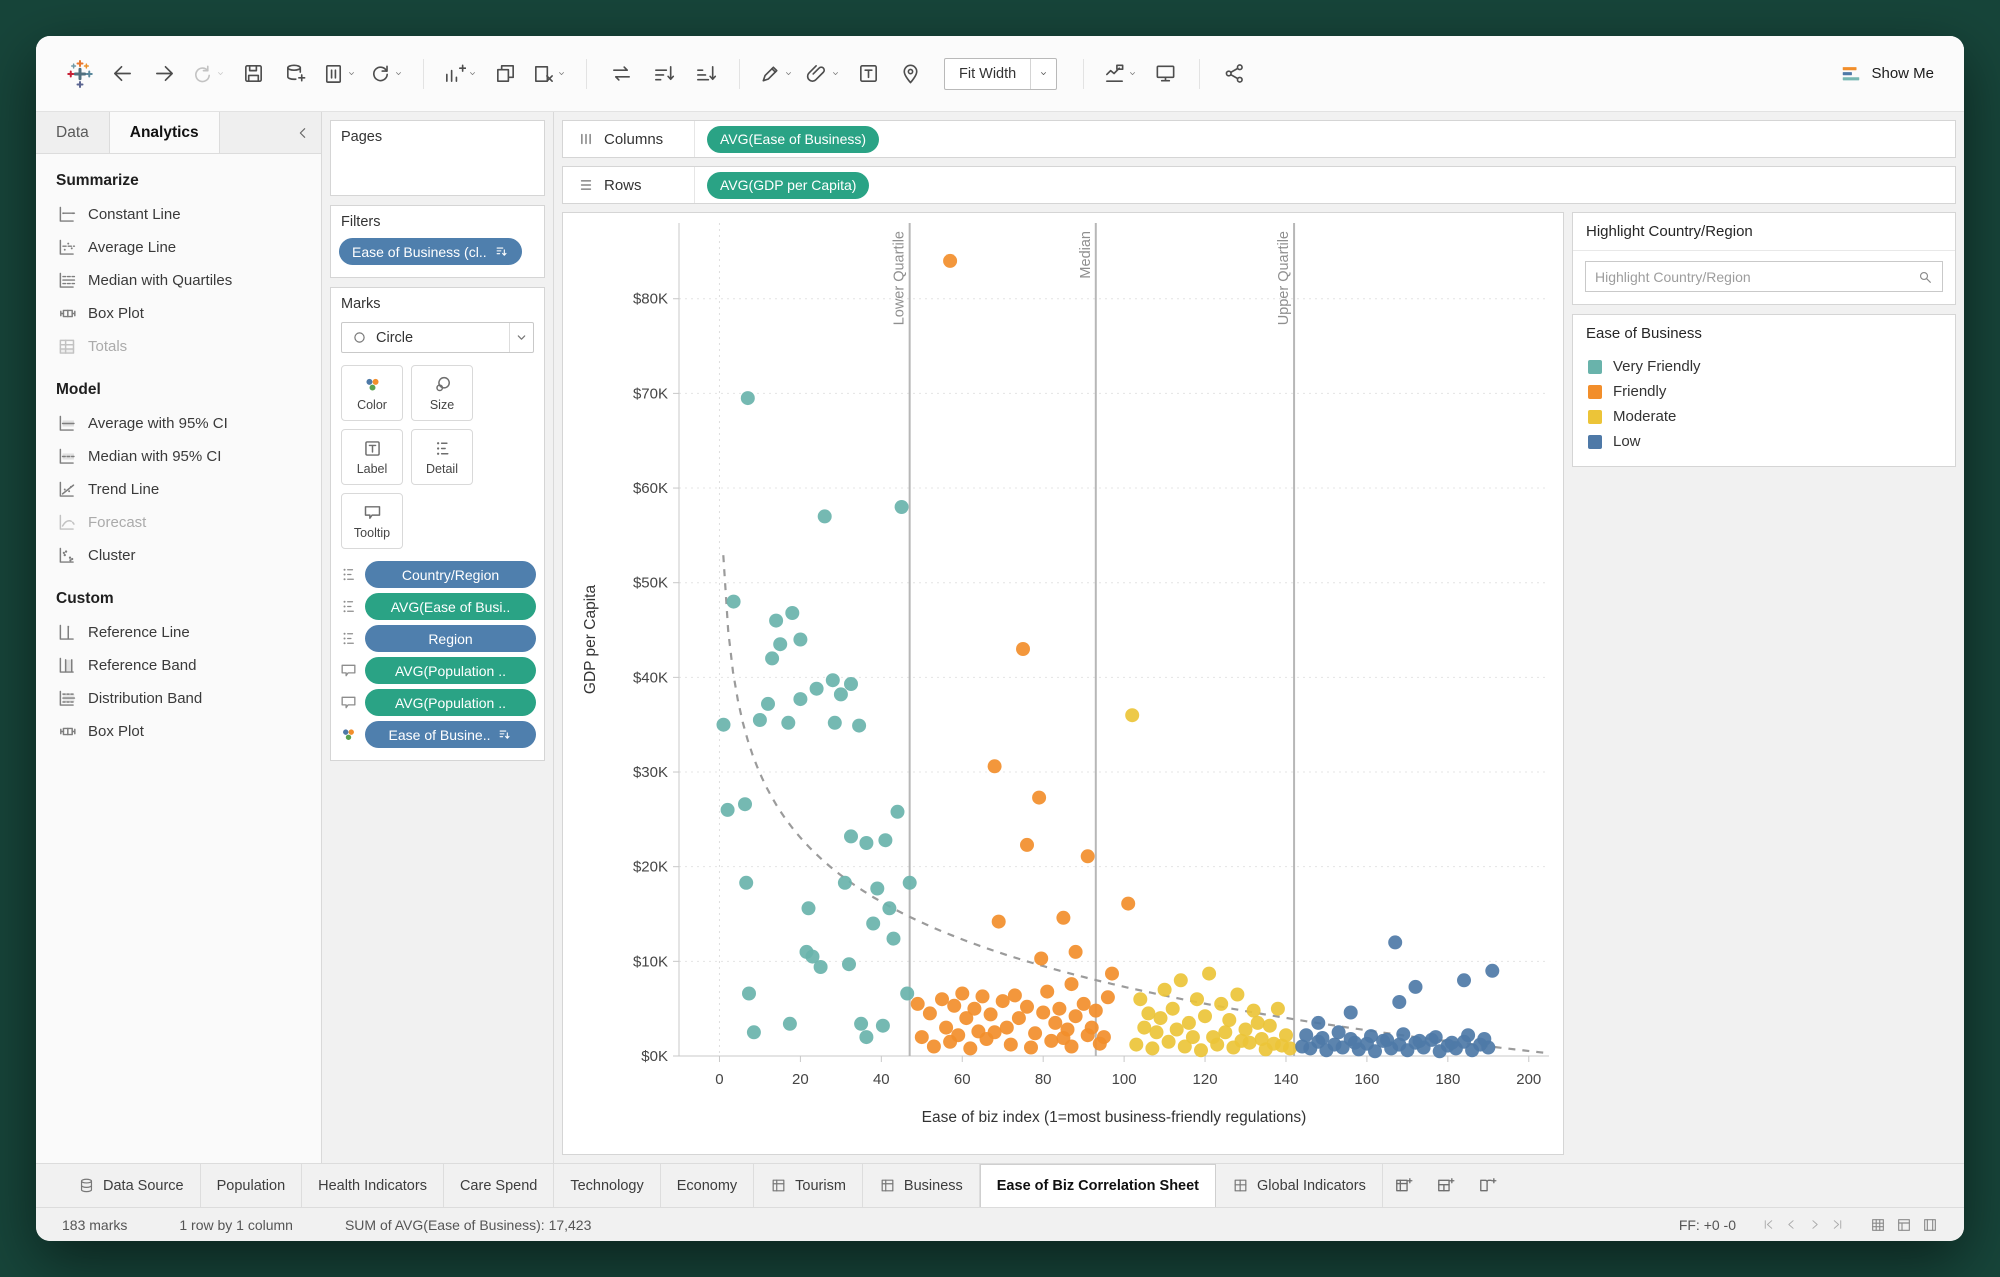 Image resolution: width=2000 pixels, height=1277 pixels. Describe the element at coordinates (131, 1185) in the screenshot. I see `sheet-tab-data-source: Data Source` at that location.